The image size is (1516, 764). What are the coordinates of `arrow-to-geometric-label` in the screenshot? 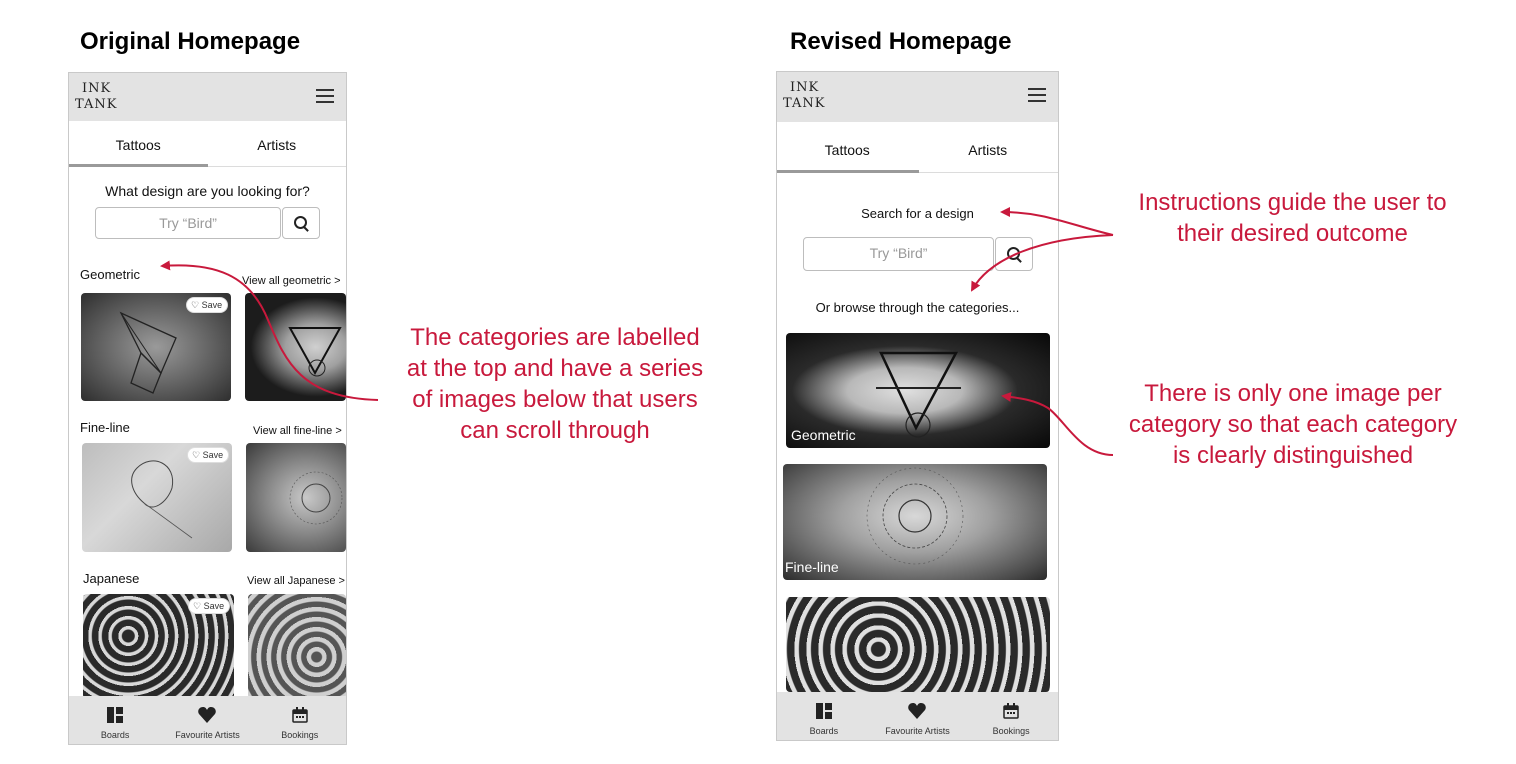 It's located at (269, 330).